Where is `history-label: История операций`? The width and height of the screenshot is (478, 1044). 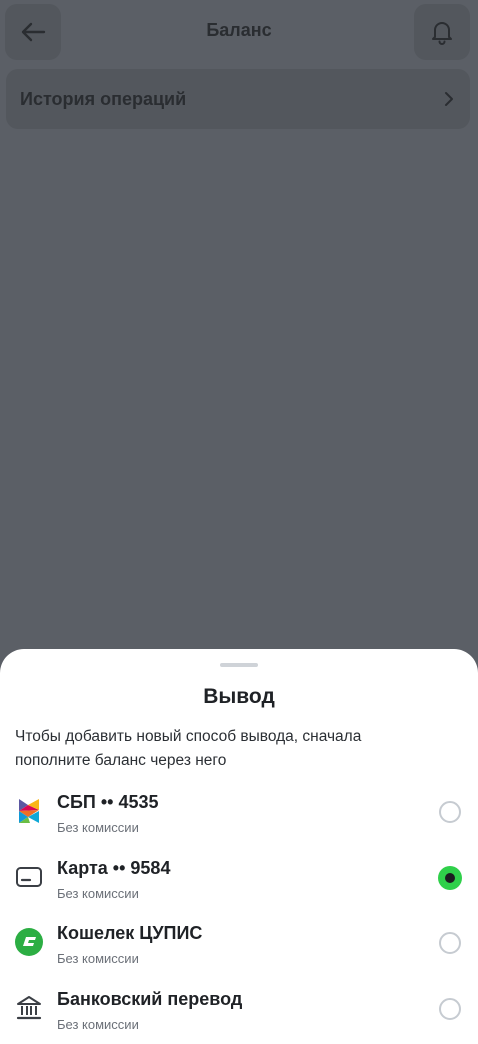
history-label: История операций is located at coordinates (103, 98).